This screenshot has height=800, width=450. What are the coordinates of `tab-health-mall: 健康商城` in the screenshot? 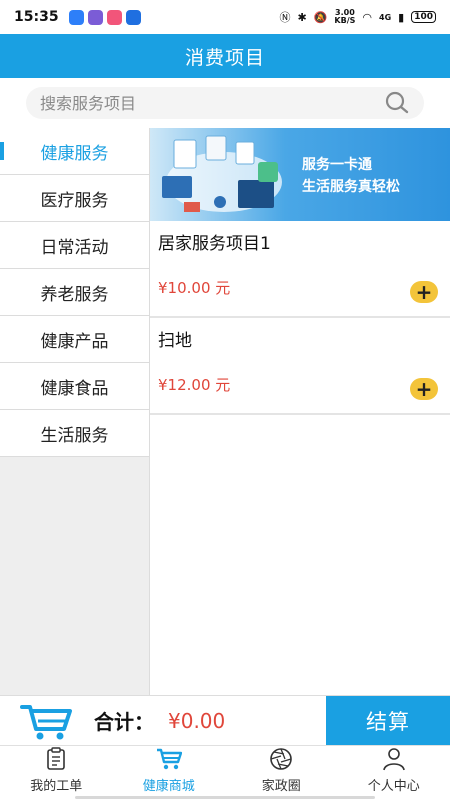 It's located at (169, 773).